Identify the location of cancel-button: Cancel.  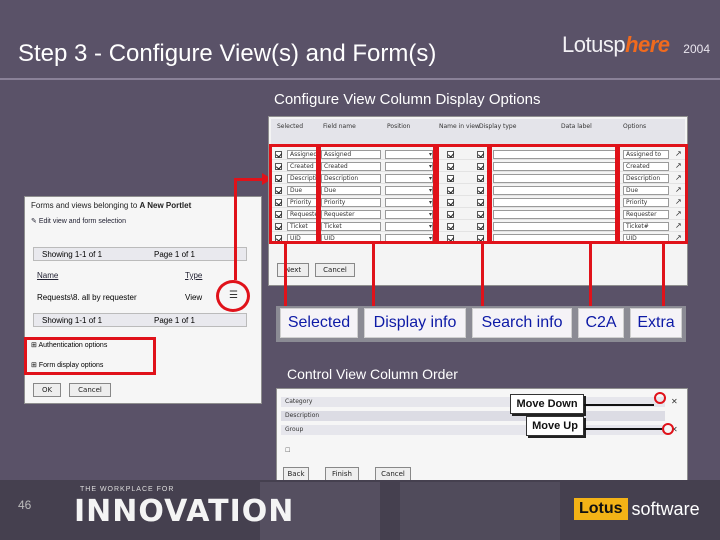
(90, 390).